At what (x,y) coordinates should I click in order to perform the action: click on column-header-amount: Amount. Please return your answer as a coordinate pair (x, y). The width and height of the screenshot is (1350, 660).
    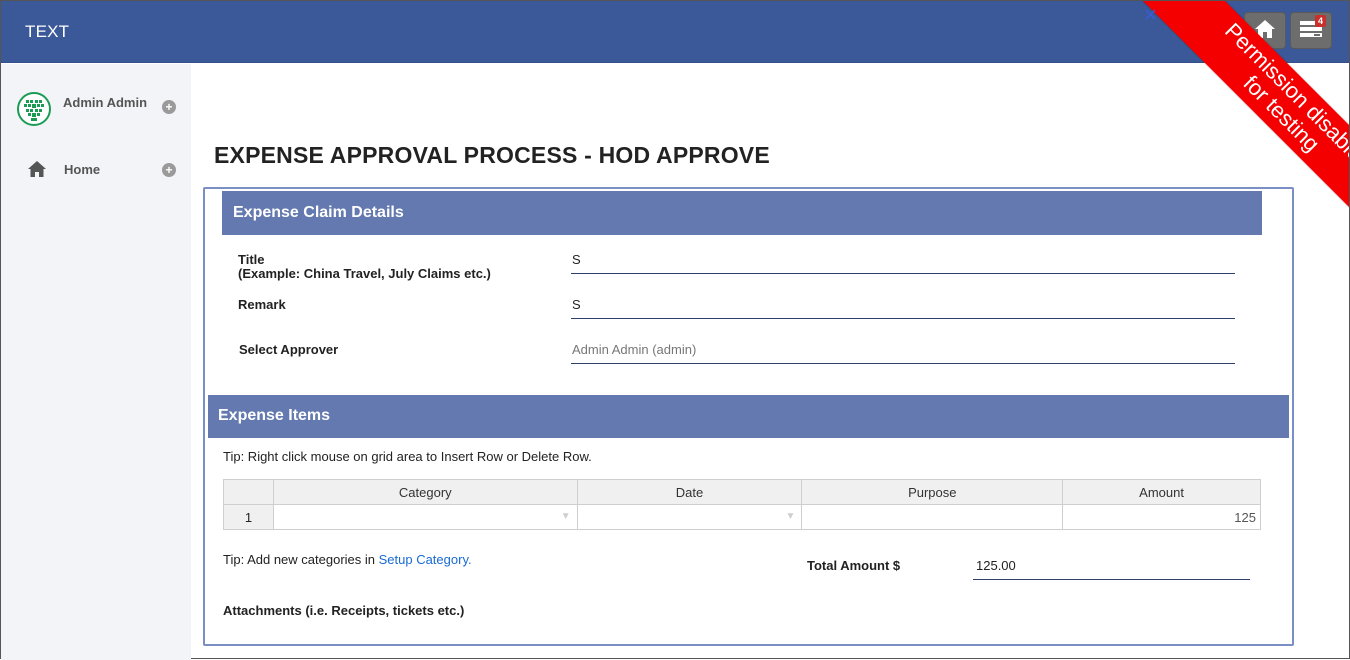
    Looking at the image, I should click on (1161, 492).